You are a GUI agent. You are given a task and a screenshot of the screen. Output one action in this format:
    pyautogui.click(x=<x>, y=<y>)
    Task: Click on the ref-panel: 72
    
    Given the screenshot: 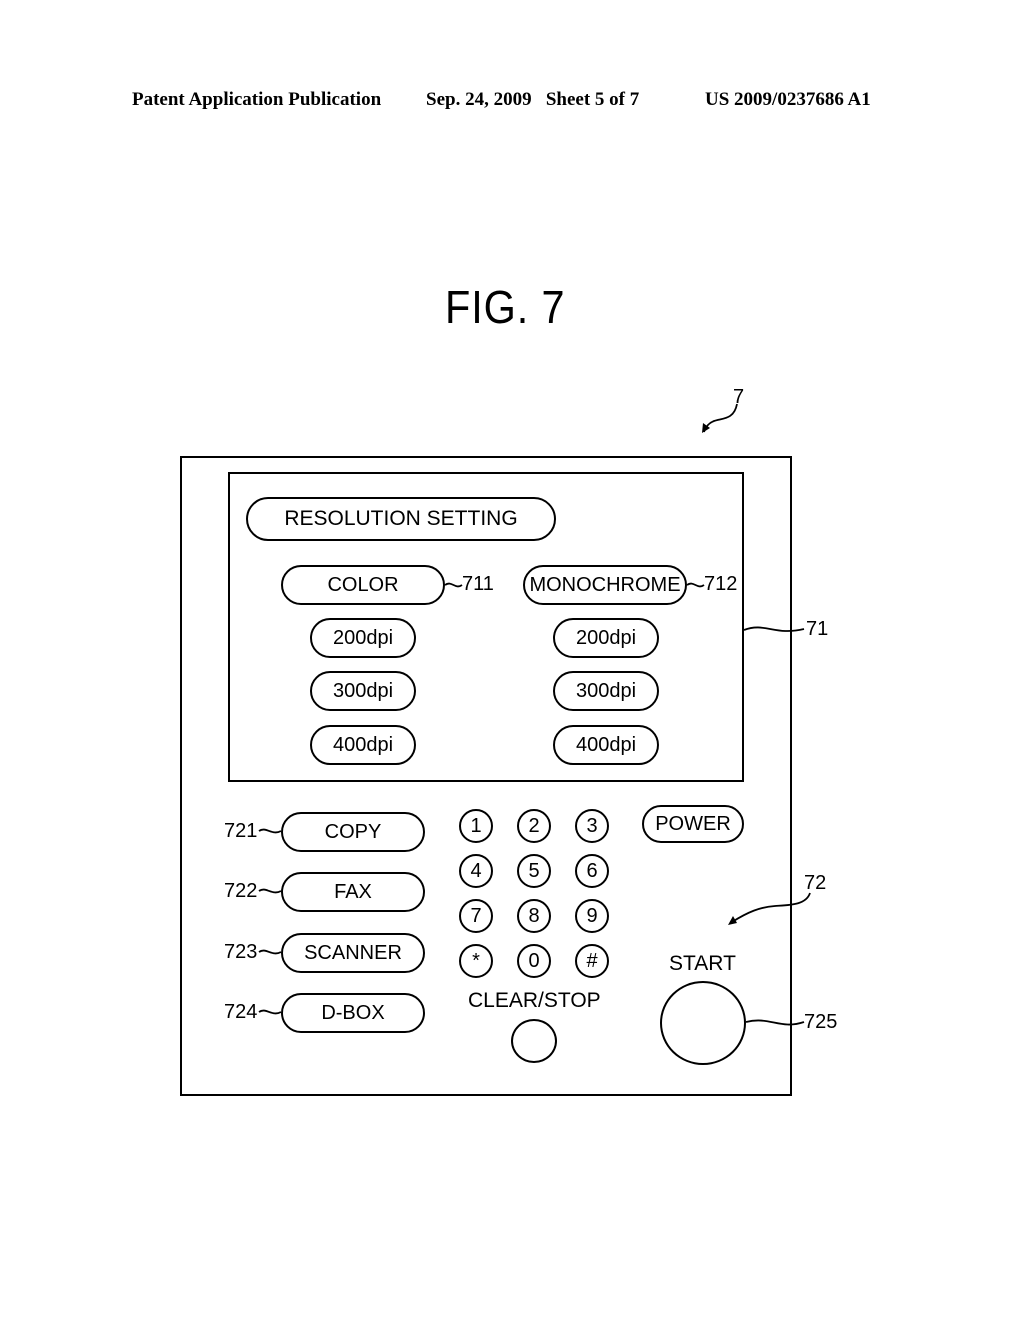 What is the action you would take?
    pyautogui.click(x=815, y=883)
    